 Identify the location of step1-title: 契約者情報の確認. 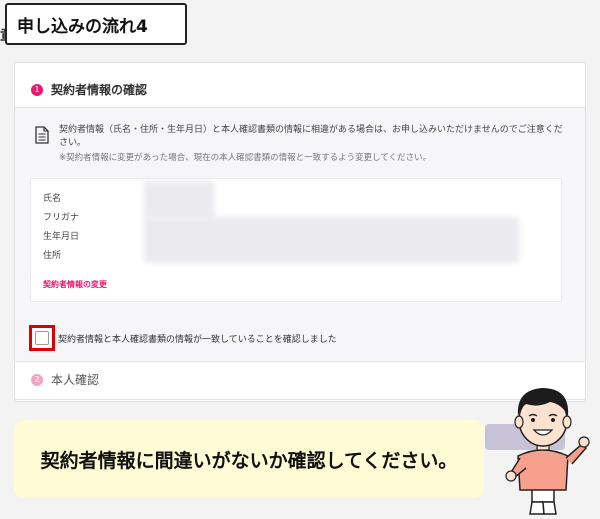
(99, 90).